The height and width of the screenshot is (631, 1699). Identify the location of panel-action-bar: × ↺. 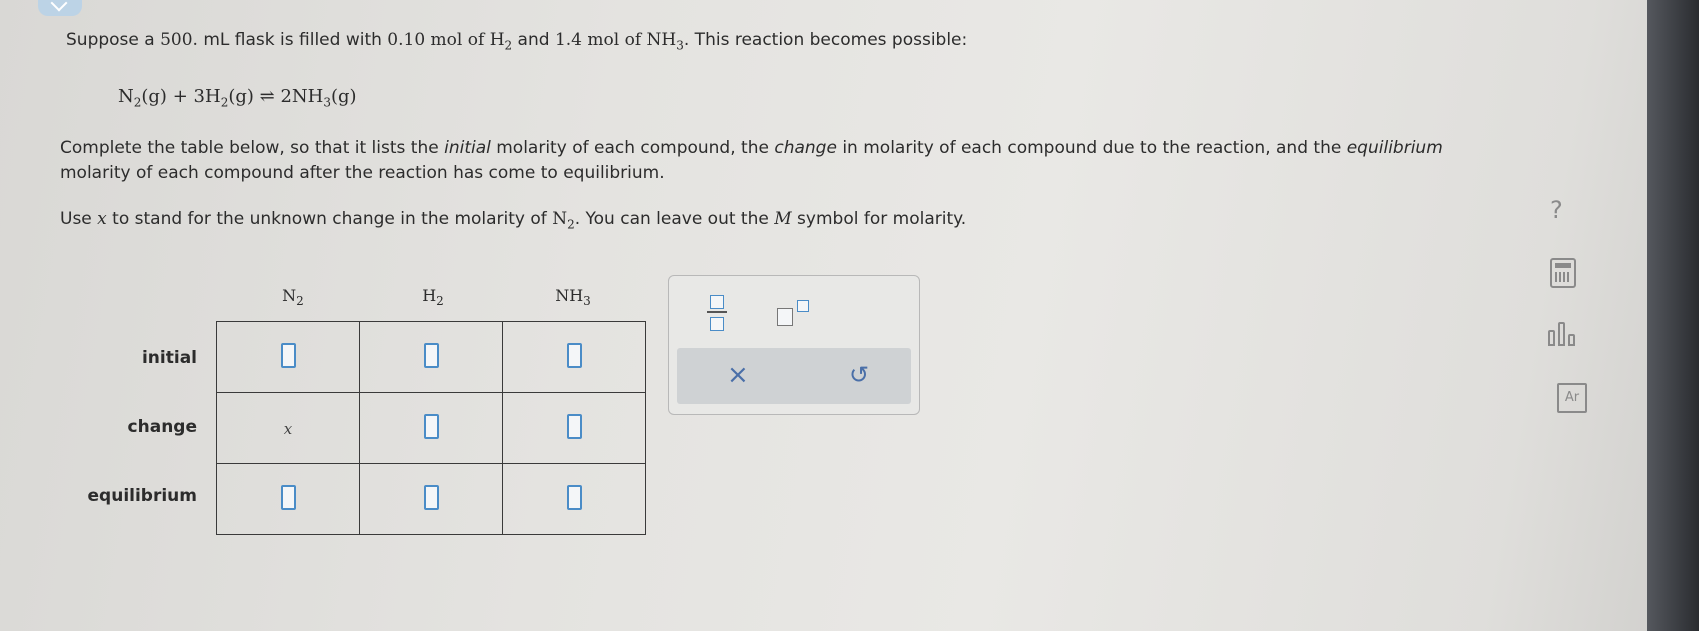
(794, 376).